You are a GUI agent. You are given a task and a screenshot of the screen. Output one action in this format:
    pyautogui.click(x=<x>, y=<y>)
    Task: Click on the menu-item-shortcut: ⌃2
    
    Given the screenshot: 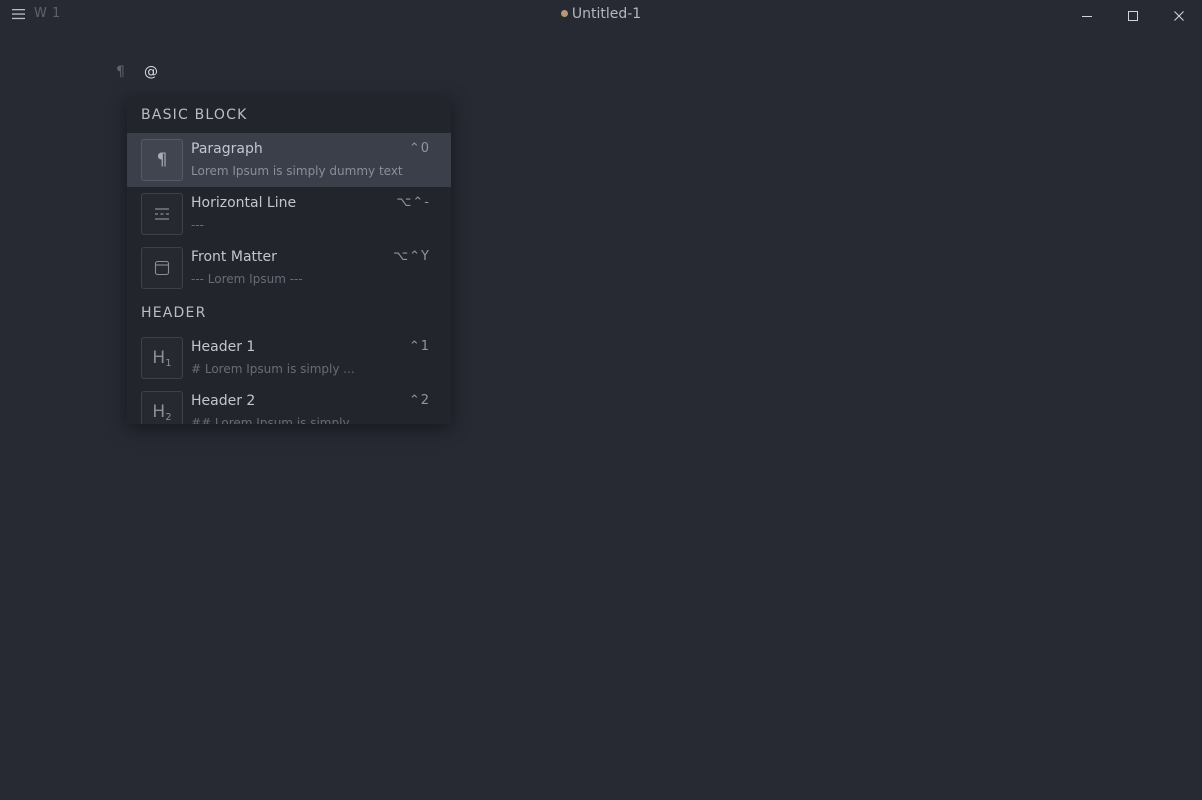 What is the action you would take?
    pyautogui.click(x=419, y=400)
    